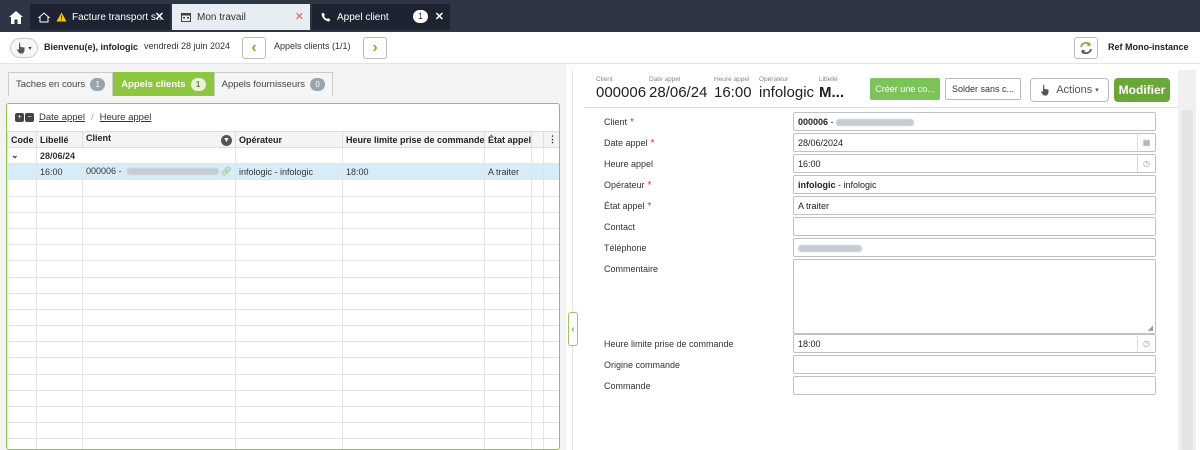  What do you see at coordinates (29, 117) in the screenshot?
I see `collapse-all-icon: −` at bounding box center [29, 117].